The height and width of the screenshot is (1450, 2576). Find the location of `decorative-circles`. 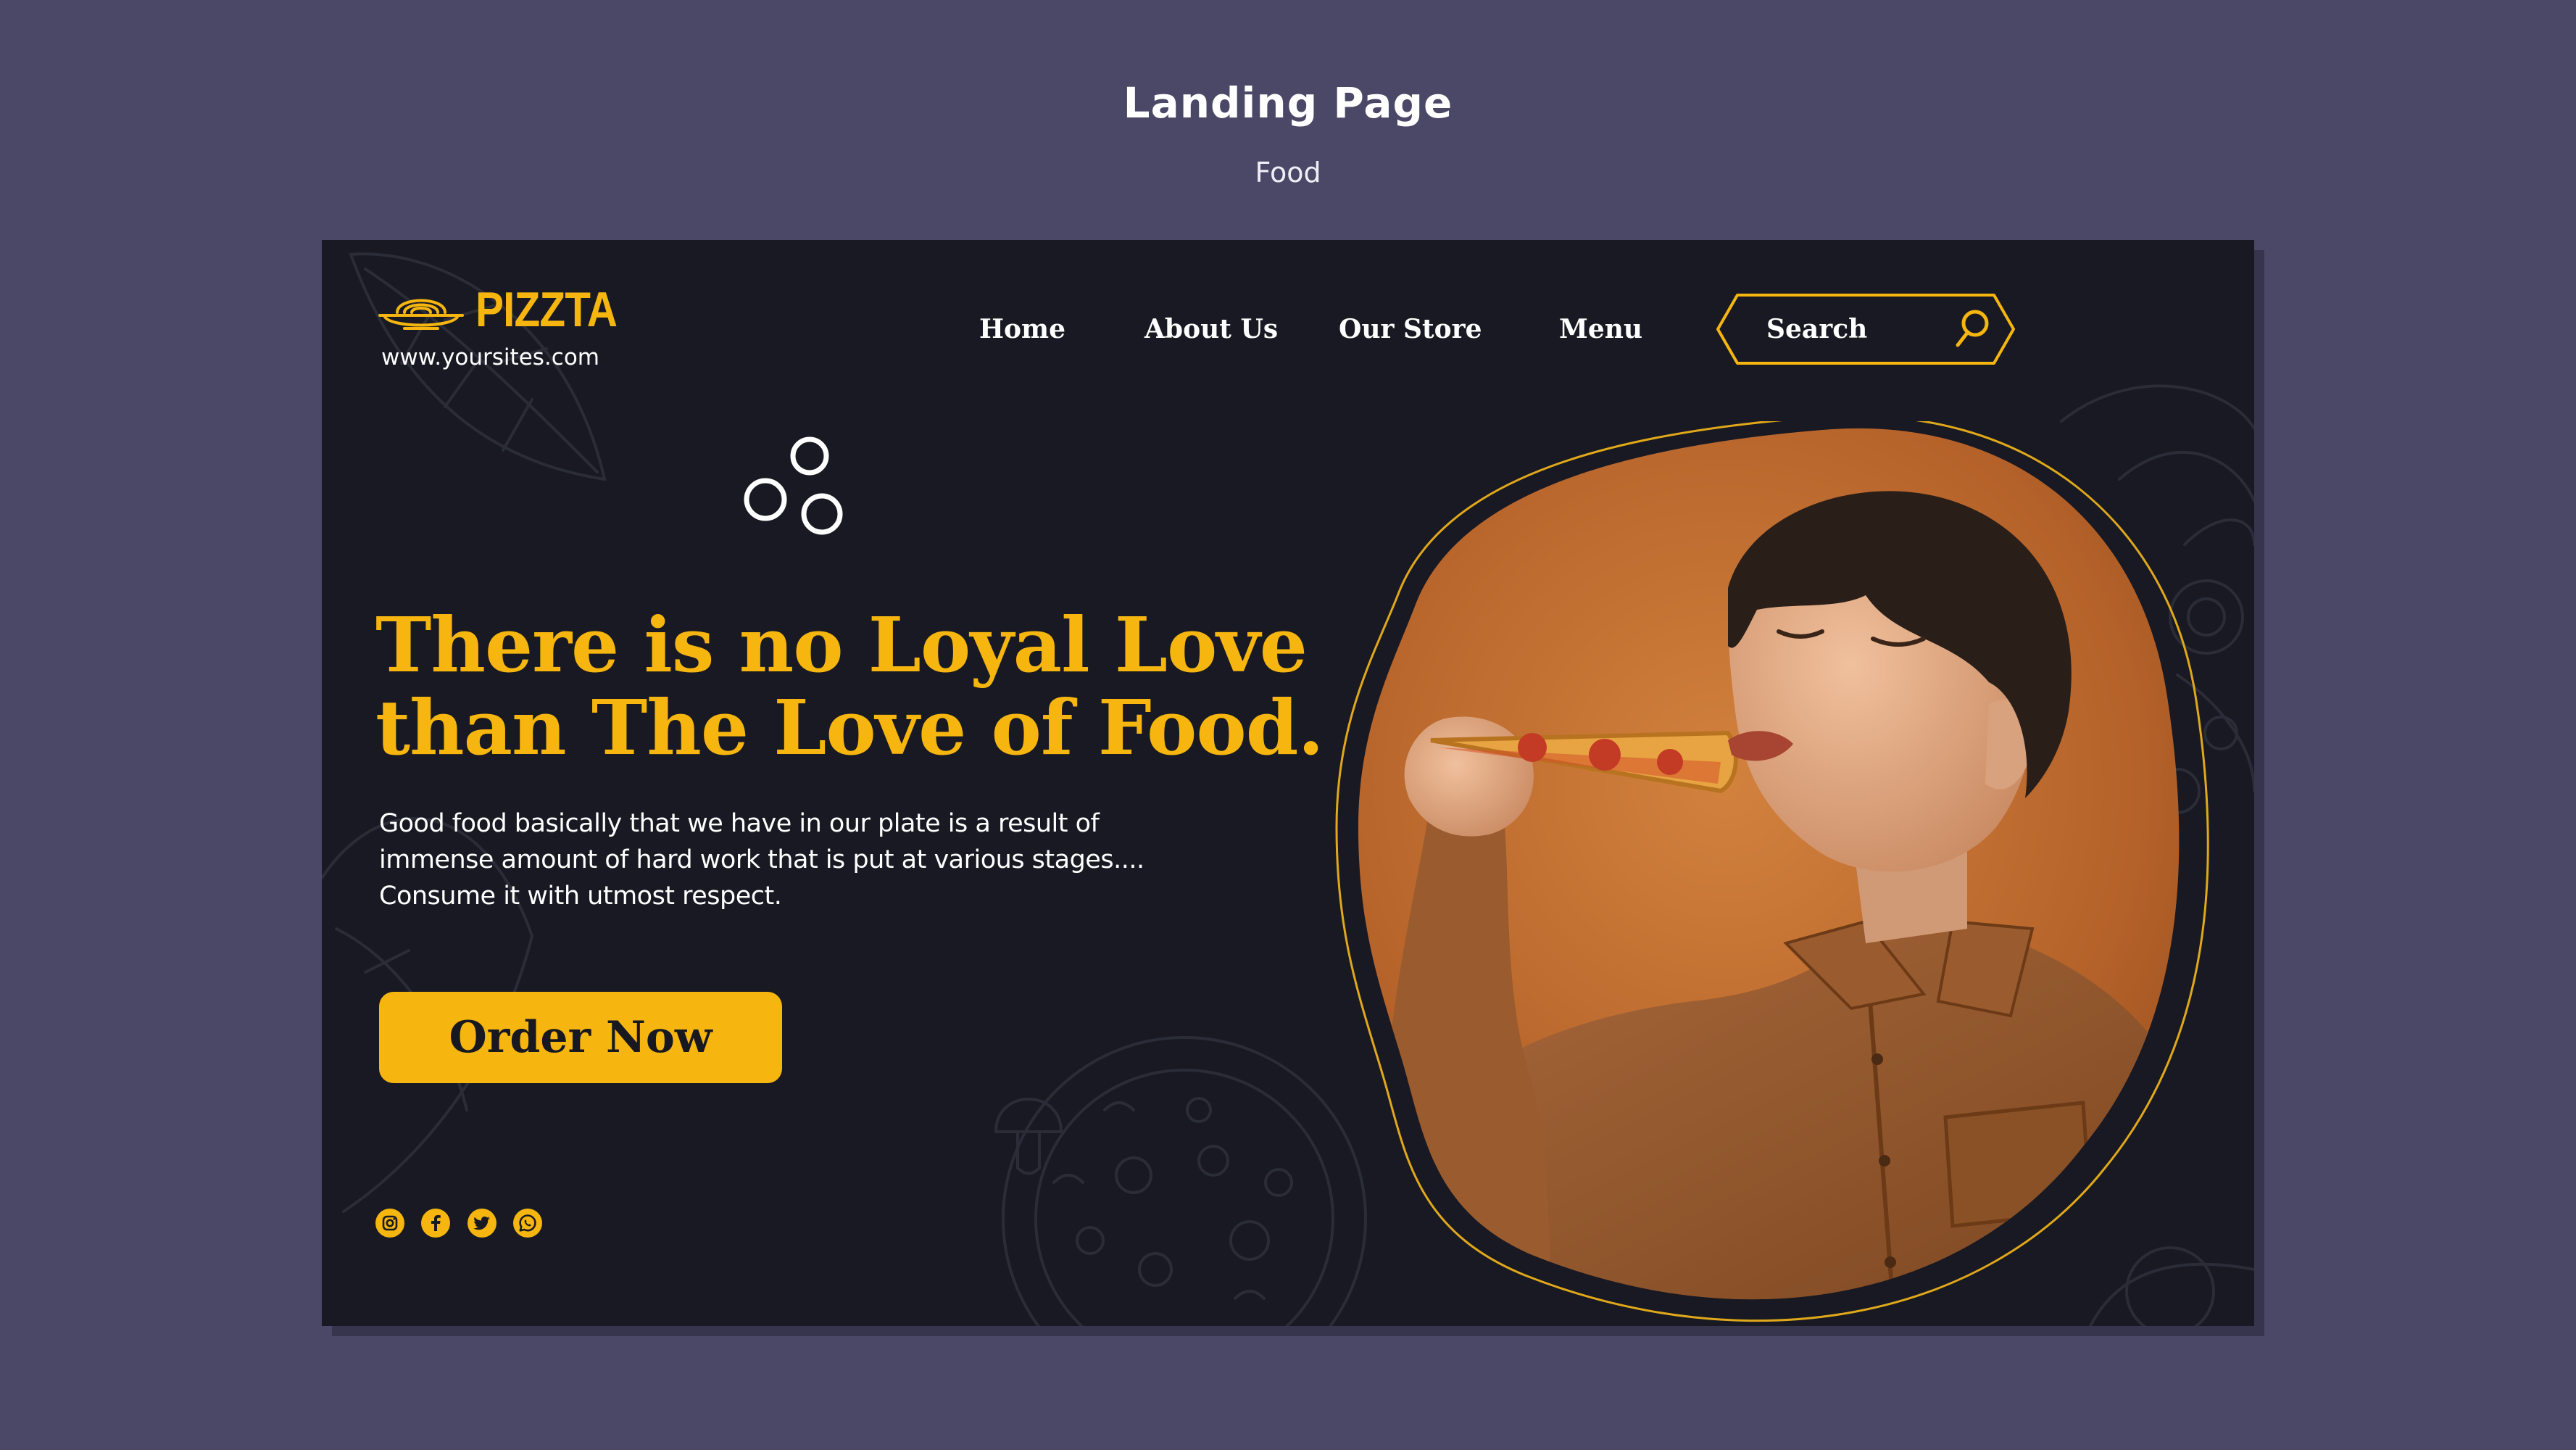

decorative-circles is located at coordinates (793, 485).